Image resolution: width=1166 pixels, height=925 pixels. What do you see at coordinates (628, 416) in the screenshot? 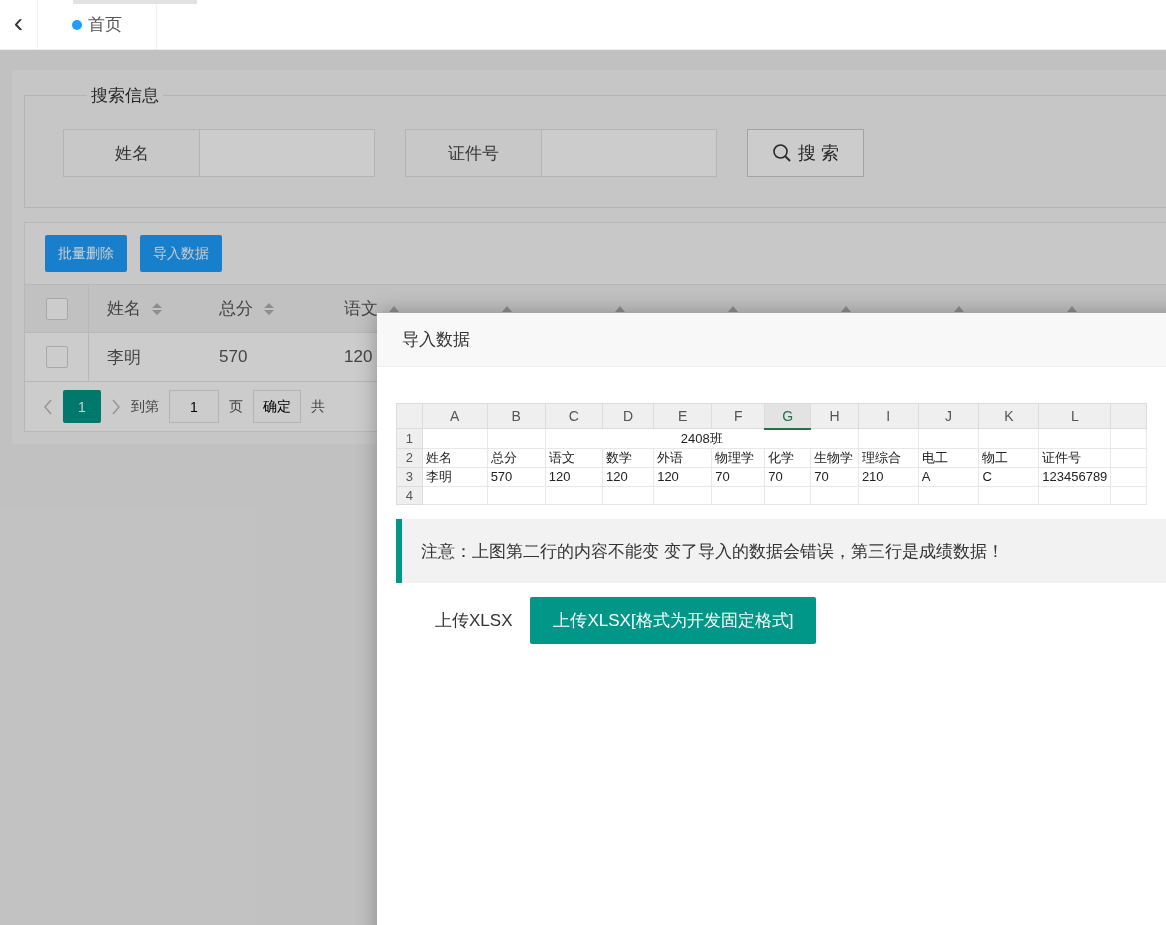
I see `column-letter: D` at bounding box center [628, 416].